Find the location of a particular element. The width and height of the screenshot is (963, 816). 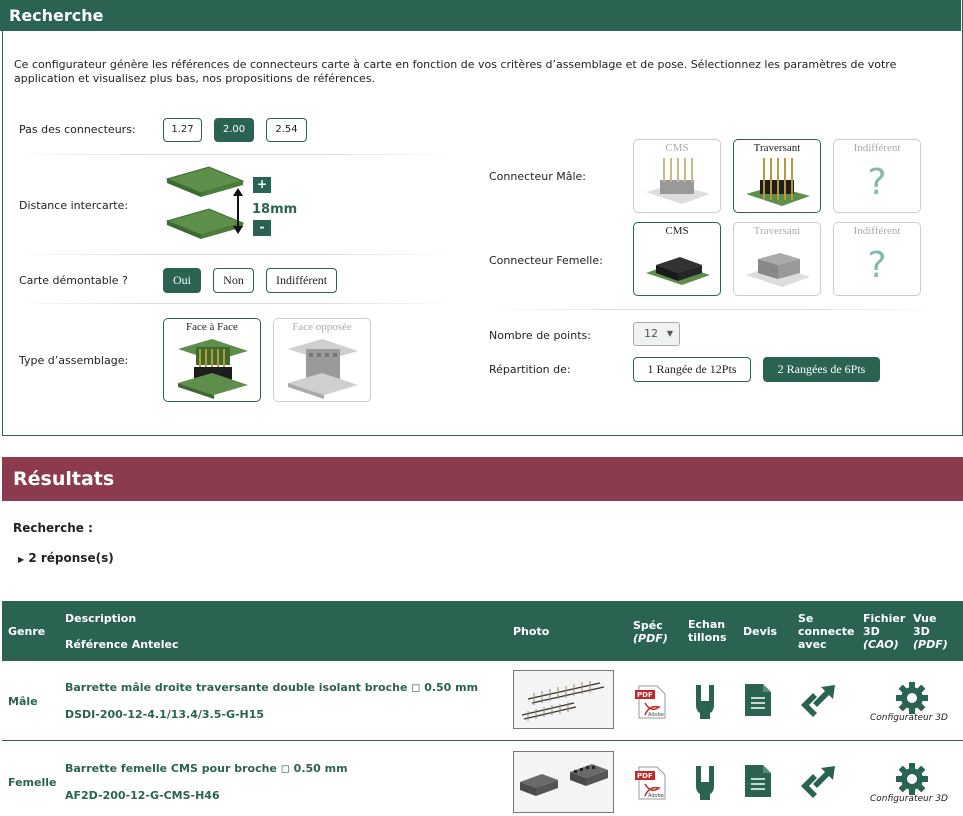

col-connecte: Se connecte avec is located at coordinates (826, 631).